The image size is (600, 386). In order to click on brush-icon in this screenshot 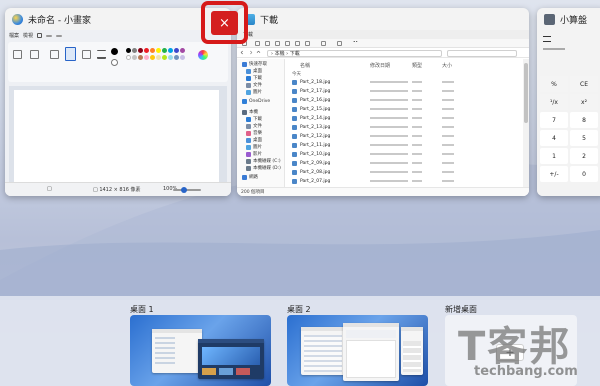, I will do `click(70, 54)`.